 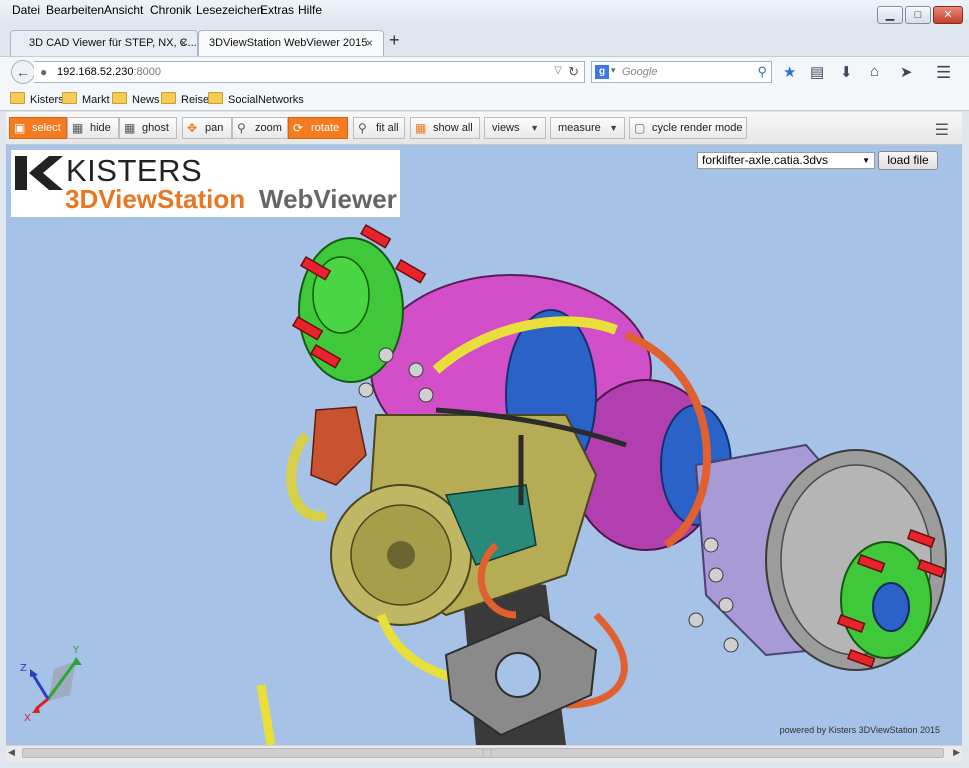 What do you see at coordinates (27, 718) in the screenshot?
I see `axis-x-label: X` at bounding box center [27, 718].